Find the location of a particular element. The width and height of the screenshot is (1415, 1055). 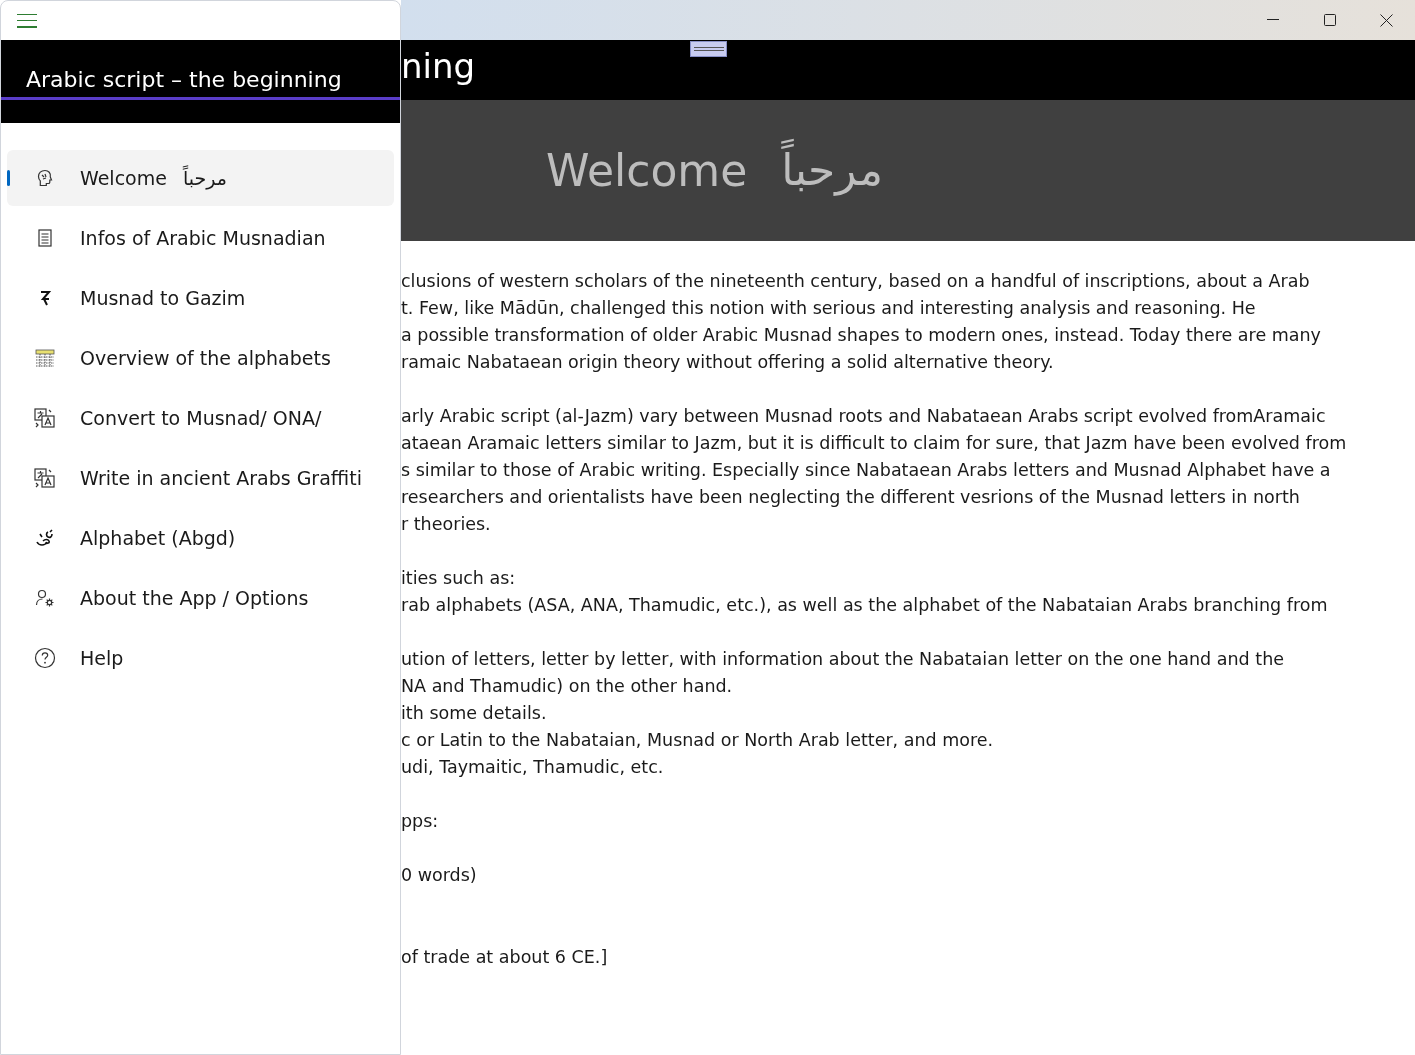

nav-item-label: Infos of Arabic Musnadian is located at coordinates (203, 238).